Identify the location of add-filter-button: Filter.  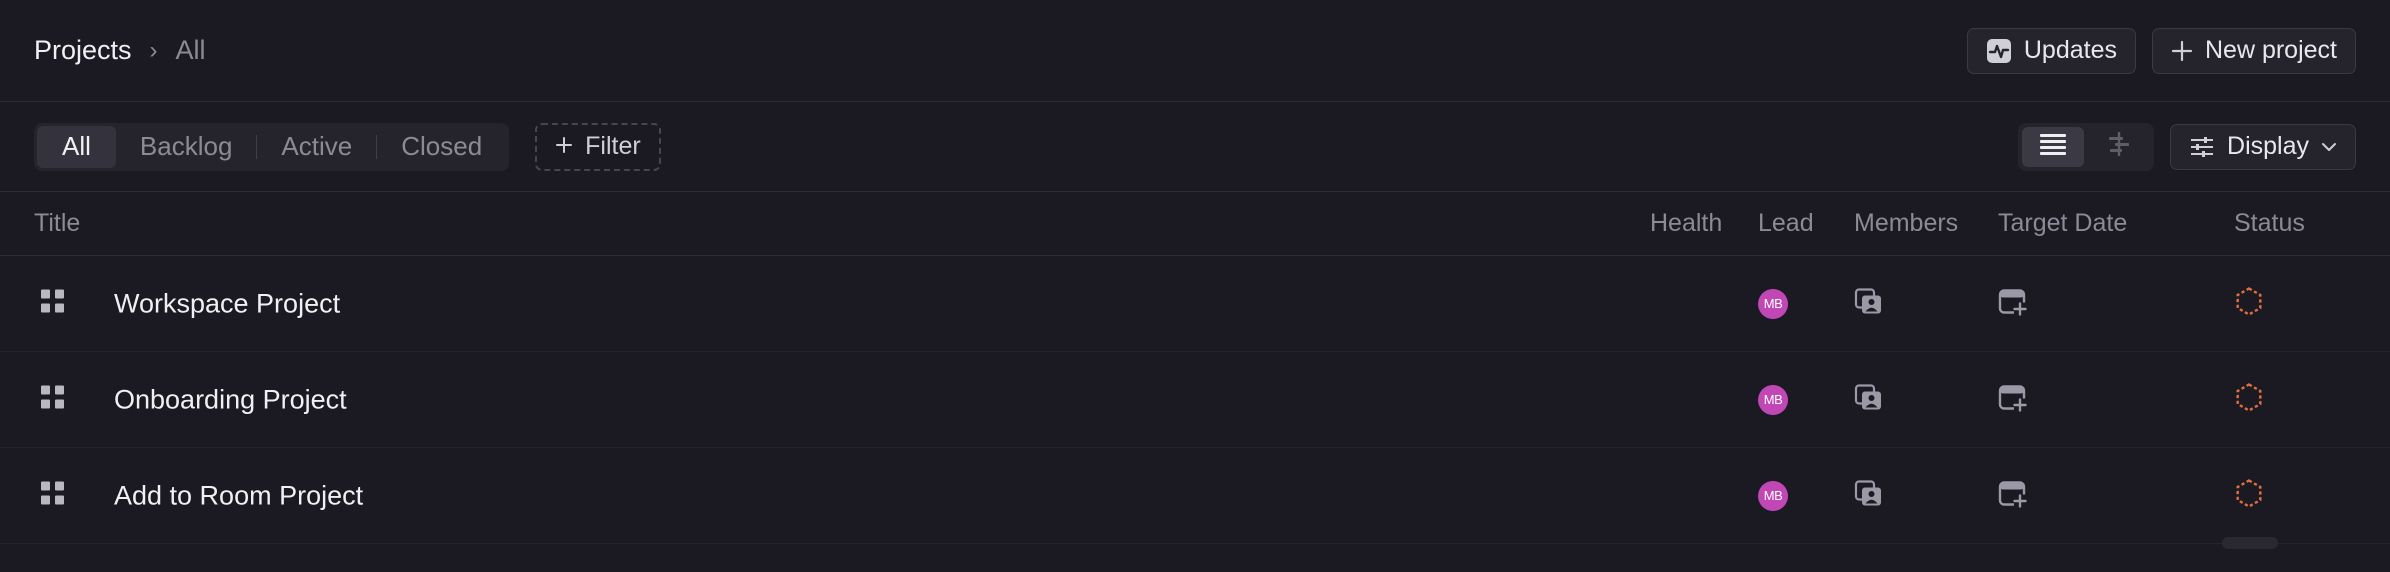
(598, 146).